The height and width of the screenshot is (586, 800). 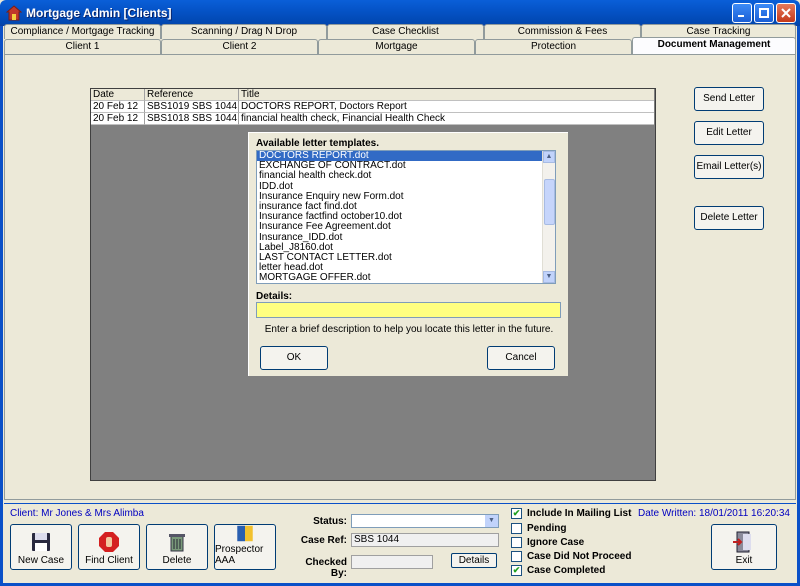 I want to click on tab-commission: Commission & Fees, so click(x=562, y=31).